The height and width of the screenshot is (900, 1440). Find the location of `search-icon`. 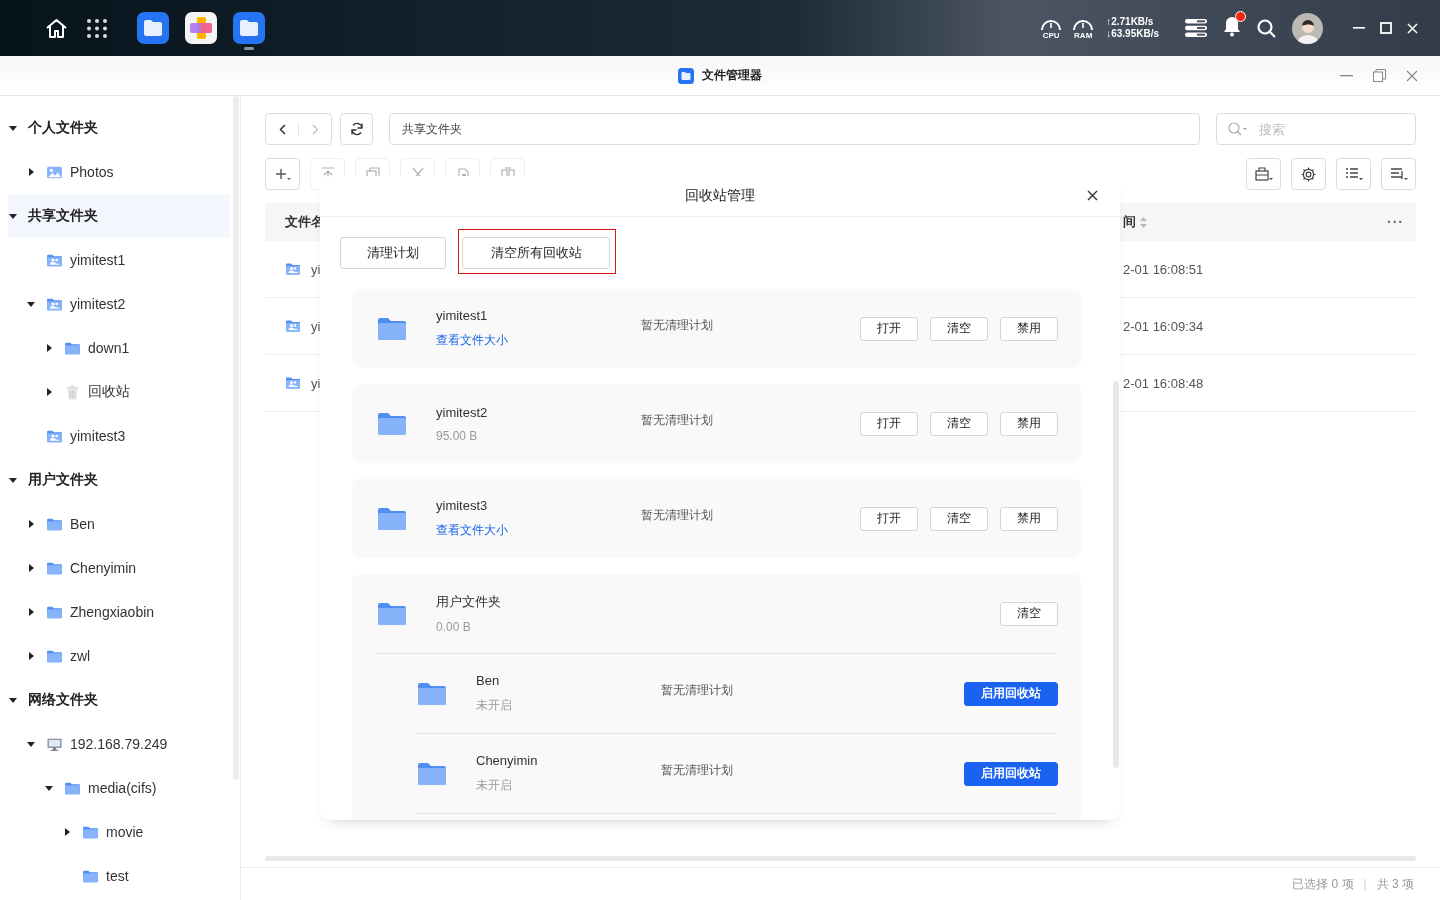

search-icon is located at coordinates (1266, 28).